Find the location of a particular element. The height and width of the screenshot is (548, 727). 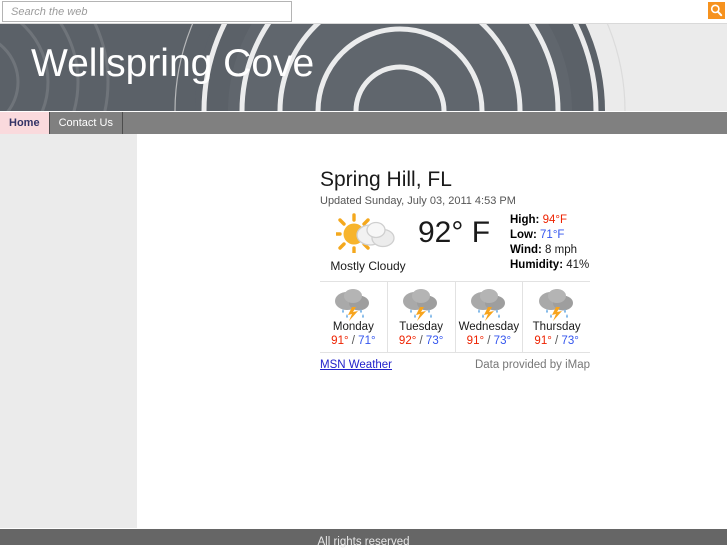

weather-stat-humidity: Humidity: 41% is located at coordinates (549, 265).